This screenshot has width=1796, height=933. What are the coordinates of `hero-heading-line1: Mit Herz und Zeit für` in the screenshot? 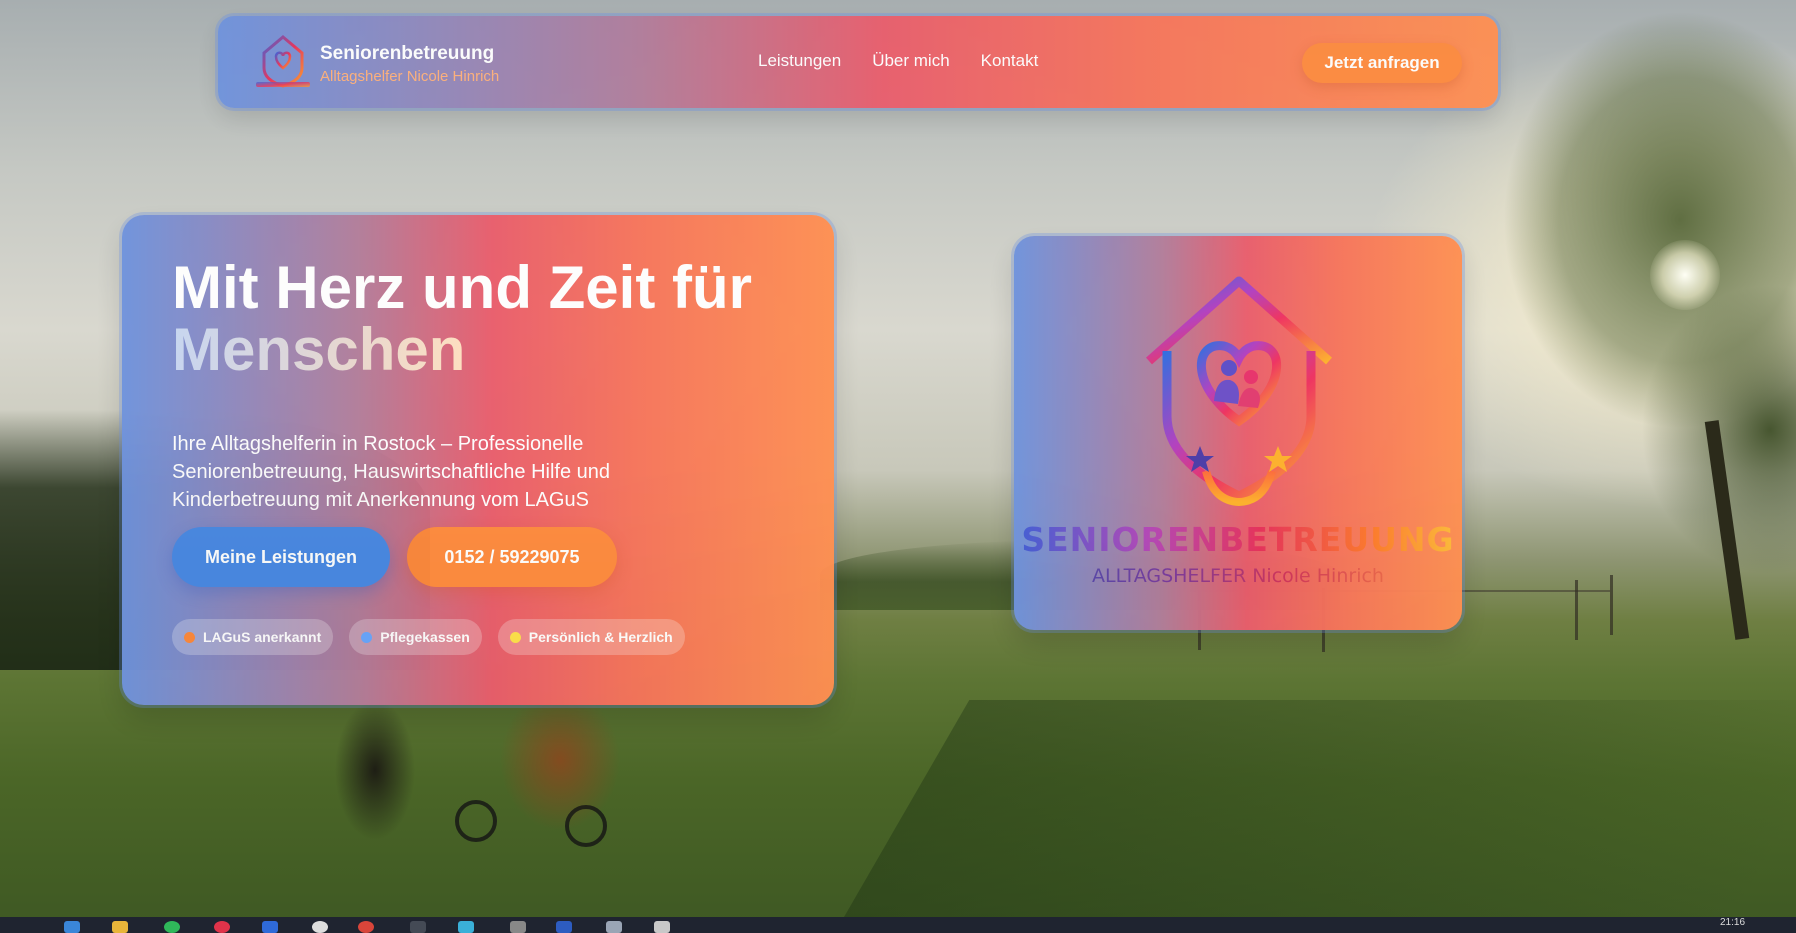 It's located at (462, 287).